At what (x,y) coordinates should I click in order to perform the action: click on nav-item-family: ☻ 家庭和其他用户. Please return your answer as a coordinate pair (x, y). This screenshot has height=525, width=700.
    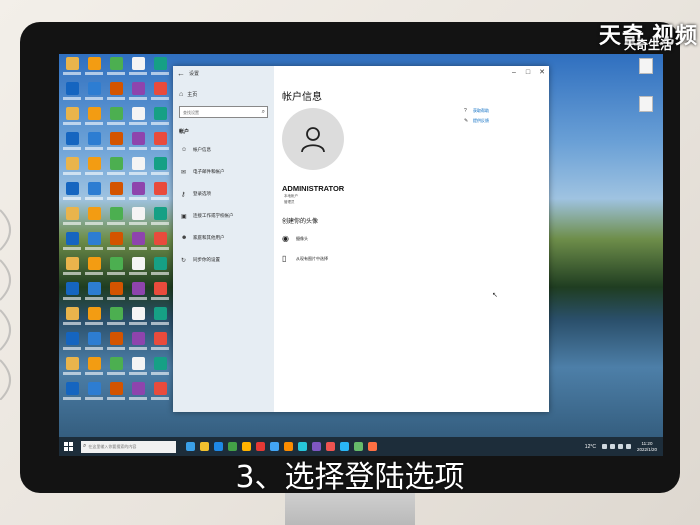
    Looking at the image, I should click on (223, 238).